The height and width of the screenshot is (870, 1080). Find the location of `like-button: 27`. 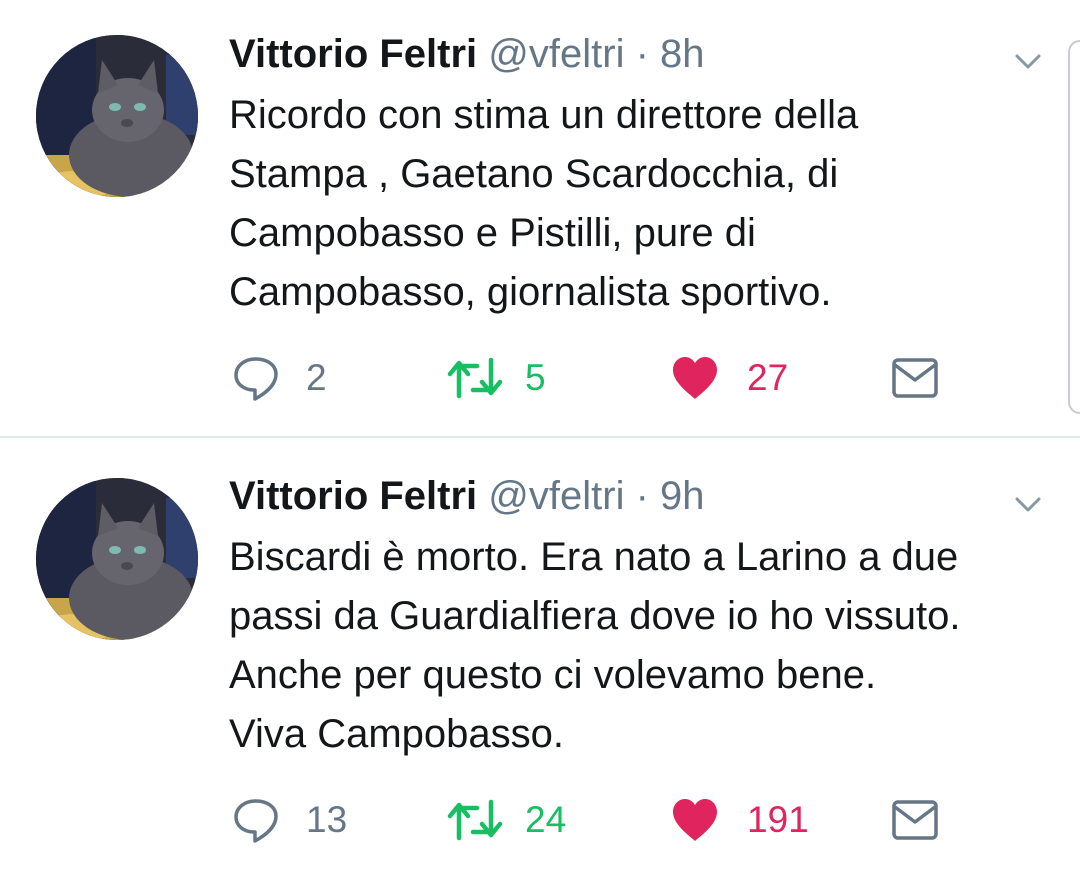

like-button: 27 is located at coordinates (729, 378).